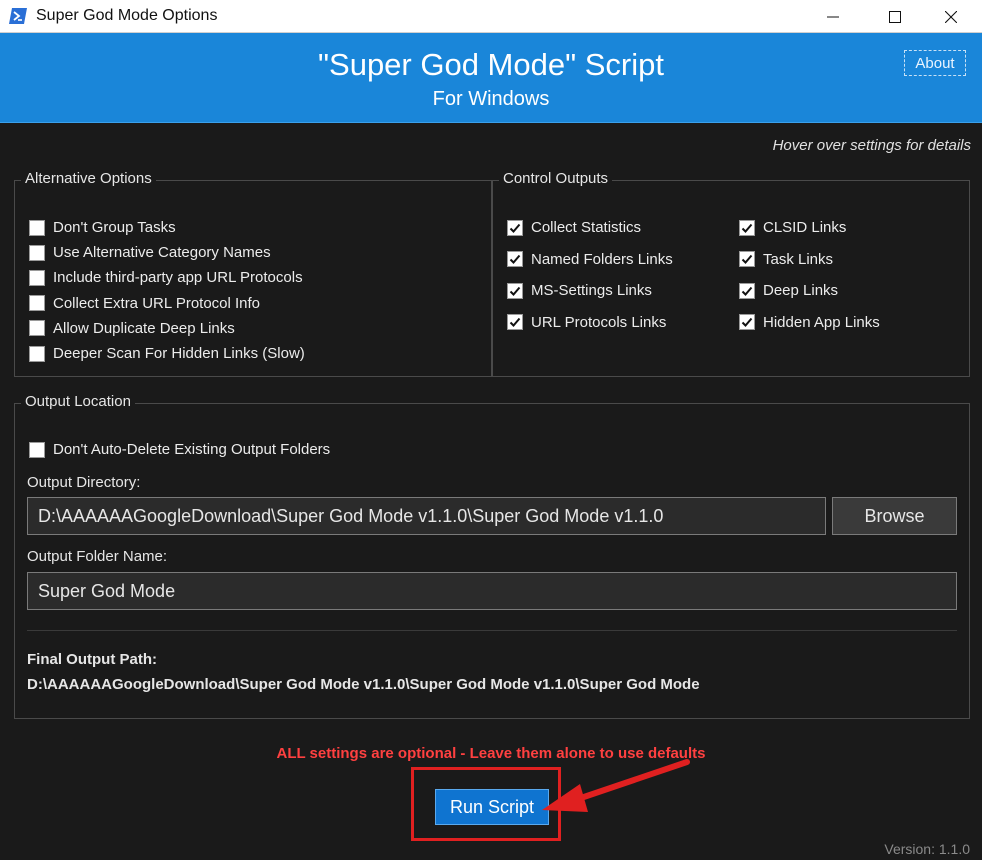 This screenshot has width=982, height=860. I want to click on banner-subtitle: For Windows, so click(491, 99).